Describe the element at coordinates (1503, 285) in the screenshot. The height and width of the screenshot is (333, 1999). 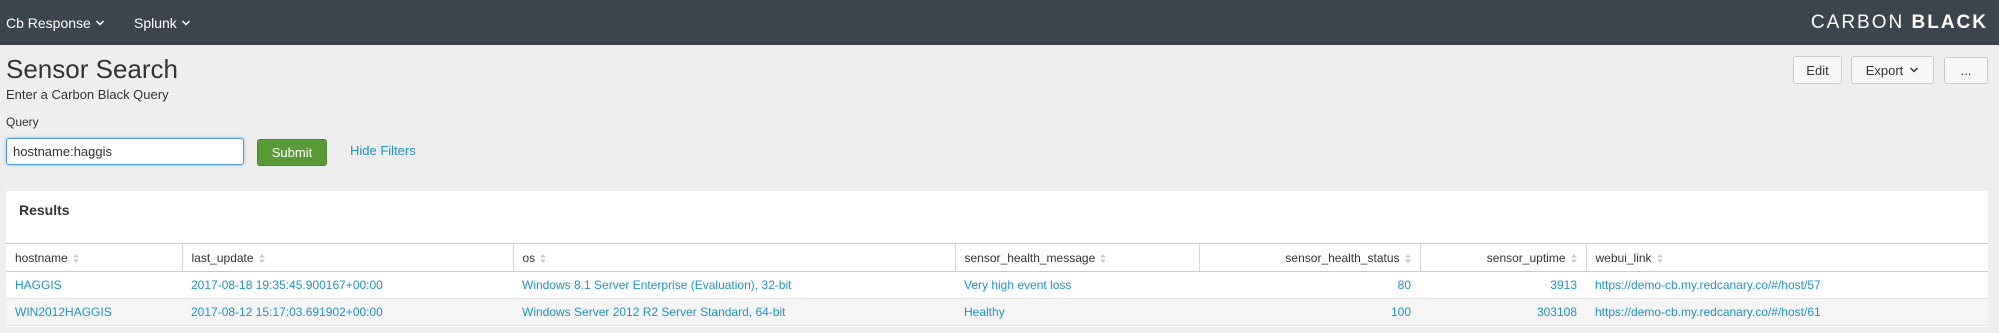
I see `cell-sensor-uptime: 3913` at that location.